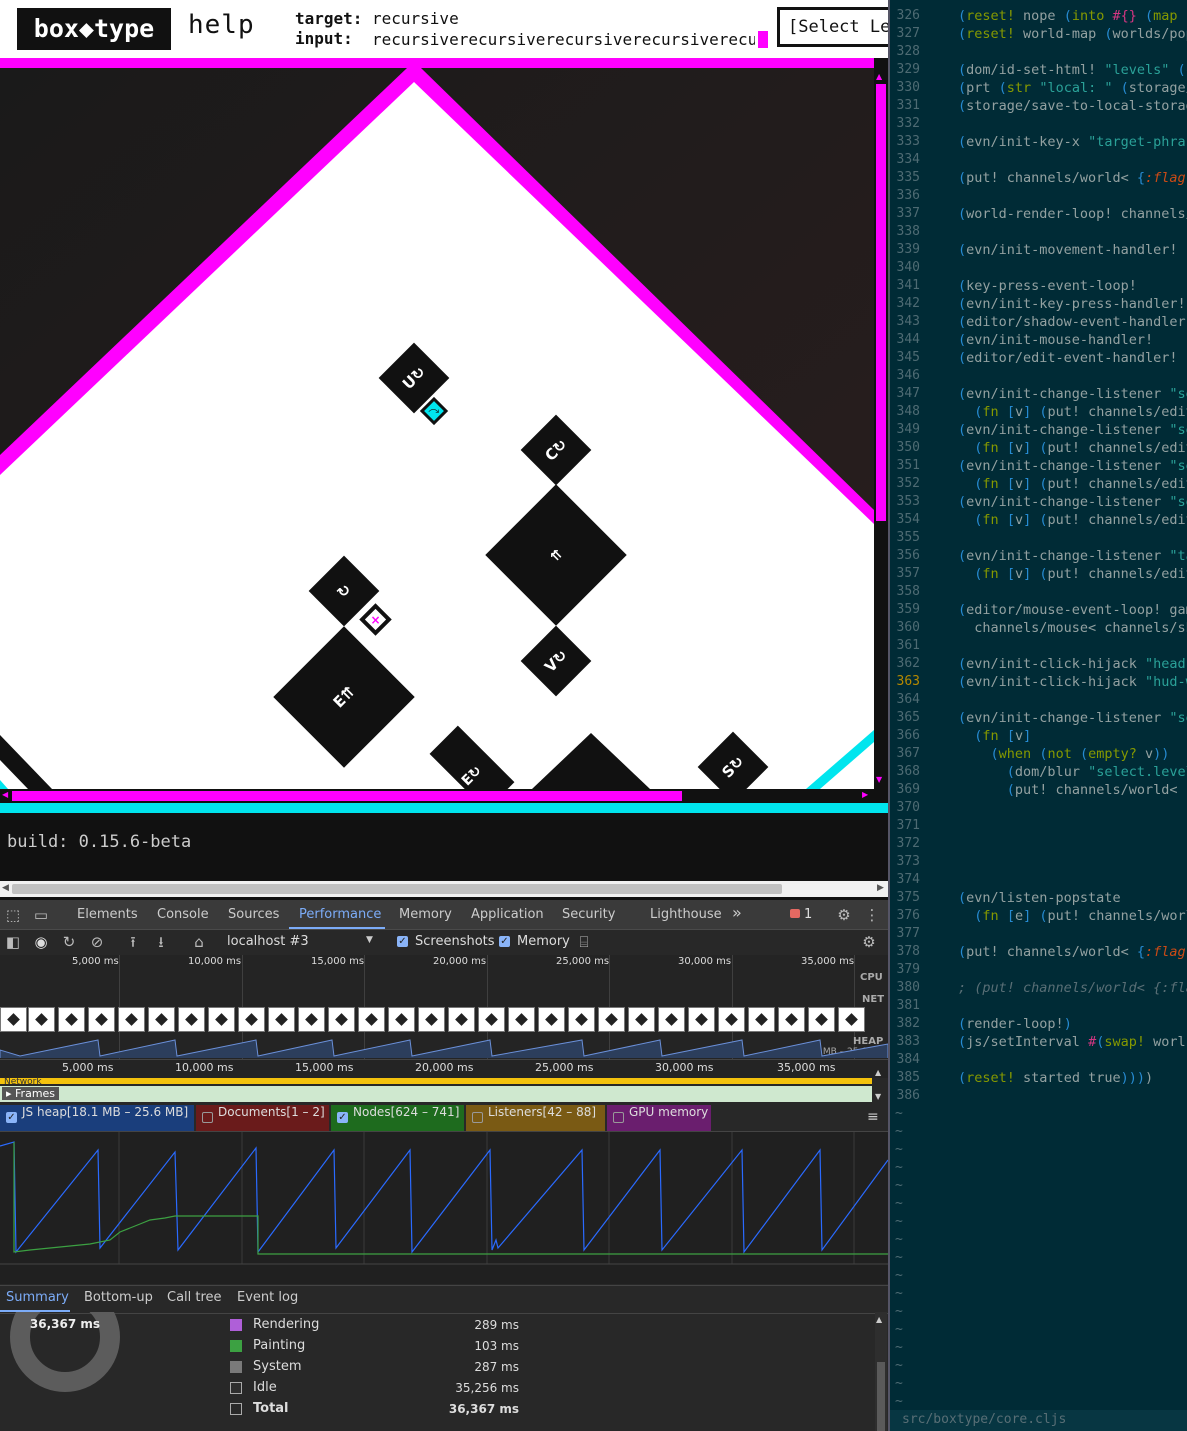 The height and width of the screenshot is (1431, 1187). What do you see at coordinates (837, 27) in the screenshot?
I see `level-select: [Select Level]` at bounding box center [837, 27].